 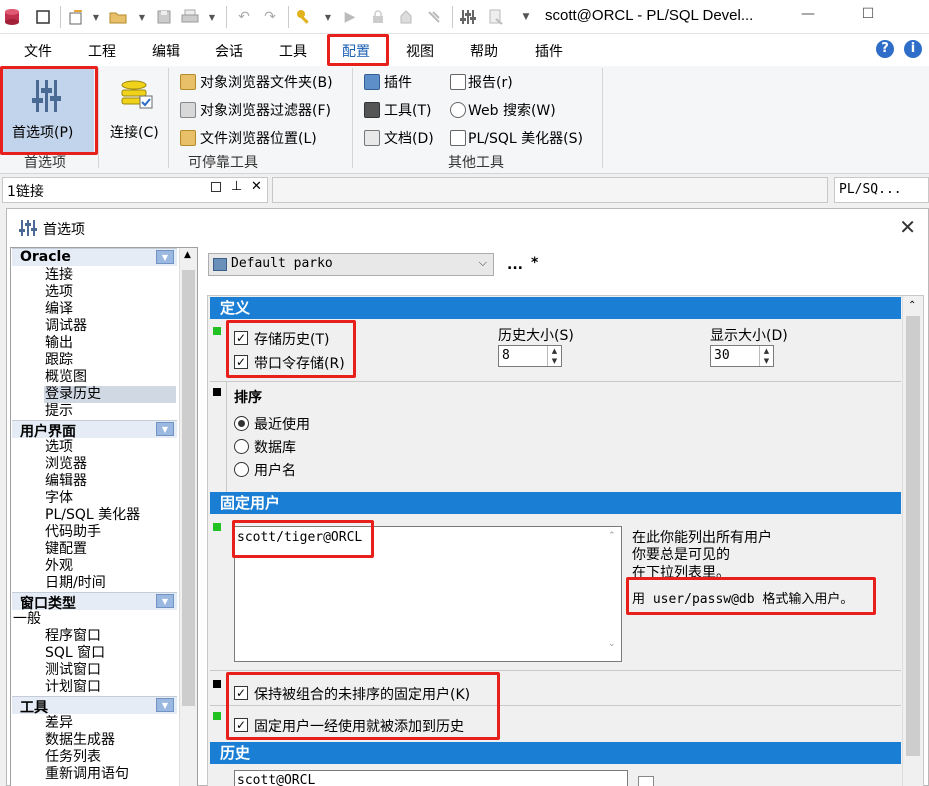 I want to click on tree-item: 数据生成器, so click(x=80, y=740).